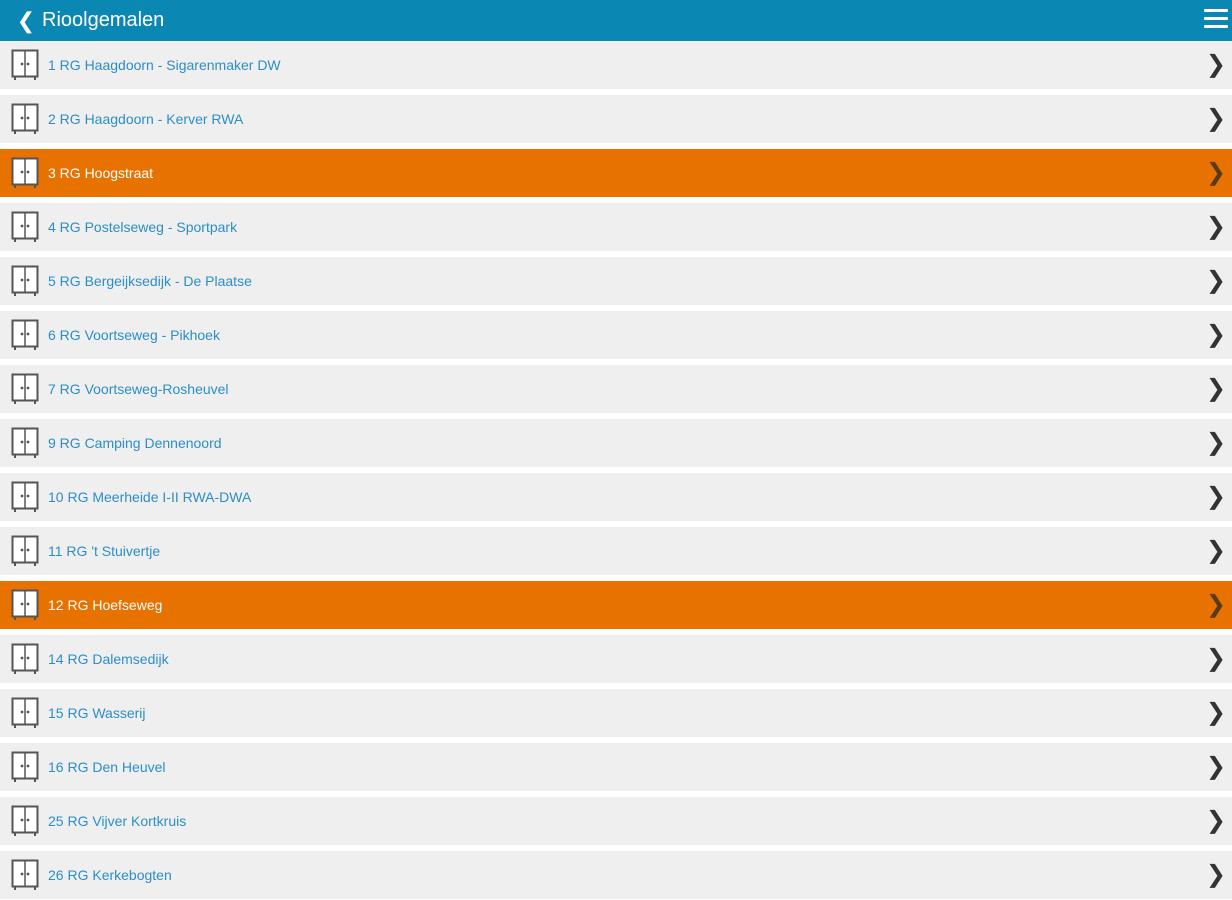 This screenshot has width=1232, height=900. What do you see at coordinates (616, 389) in the screenshot?
I see `list-item: 7 RG Voortseweg-Rosheuvel ❯` at bounding box center [616, 389].